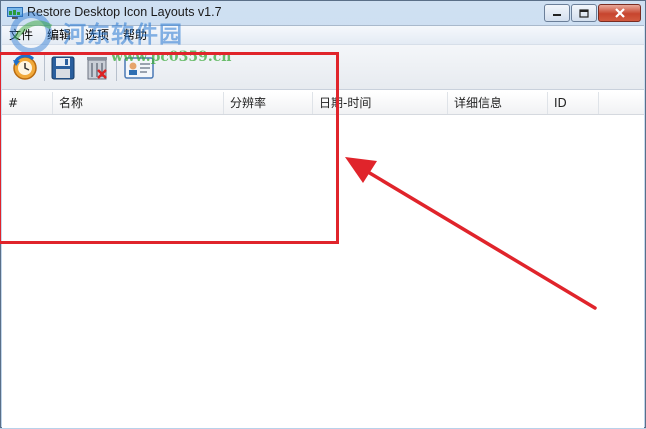 This screenshot has height=429, width=646. What do you see at coordinates (573, 103) in the screenshot?
I see `column-id: ID` at bounding box center [573, 103].